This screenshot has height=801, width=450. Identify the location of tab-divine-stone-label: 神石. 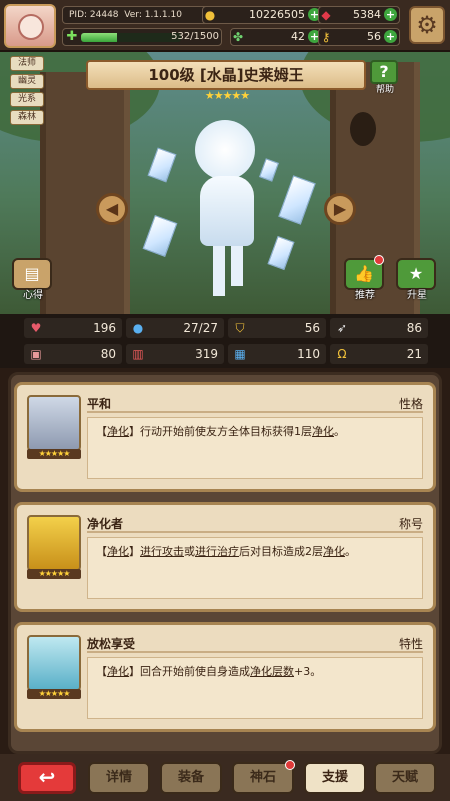
(262, 777).